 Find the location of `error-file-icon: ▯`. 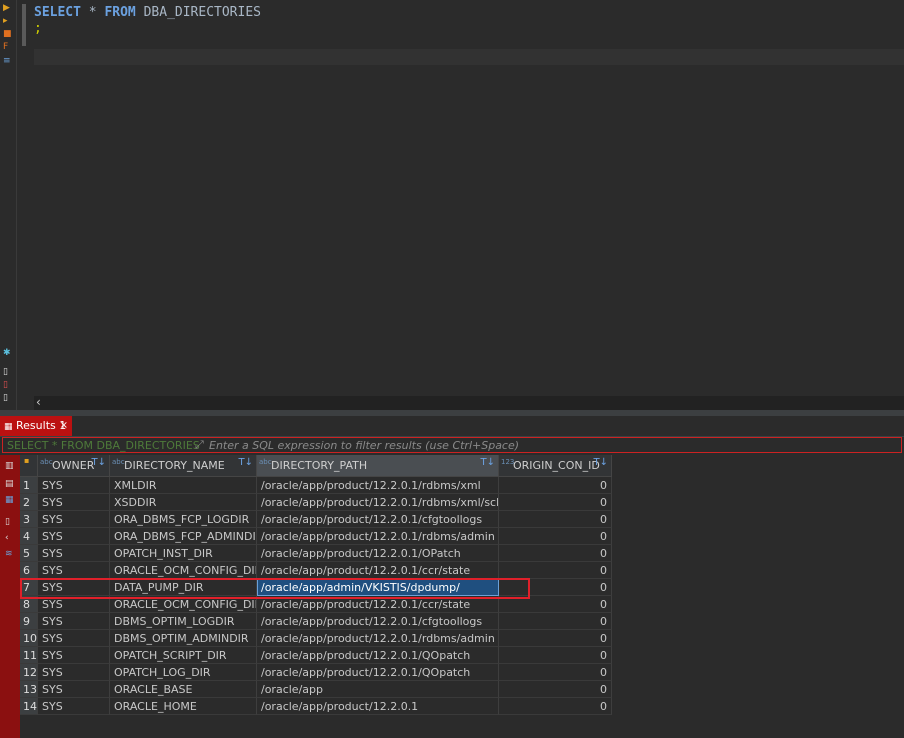

error-file-icon: ▯ is located at coordinates (7, 385).